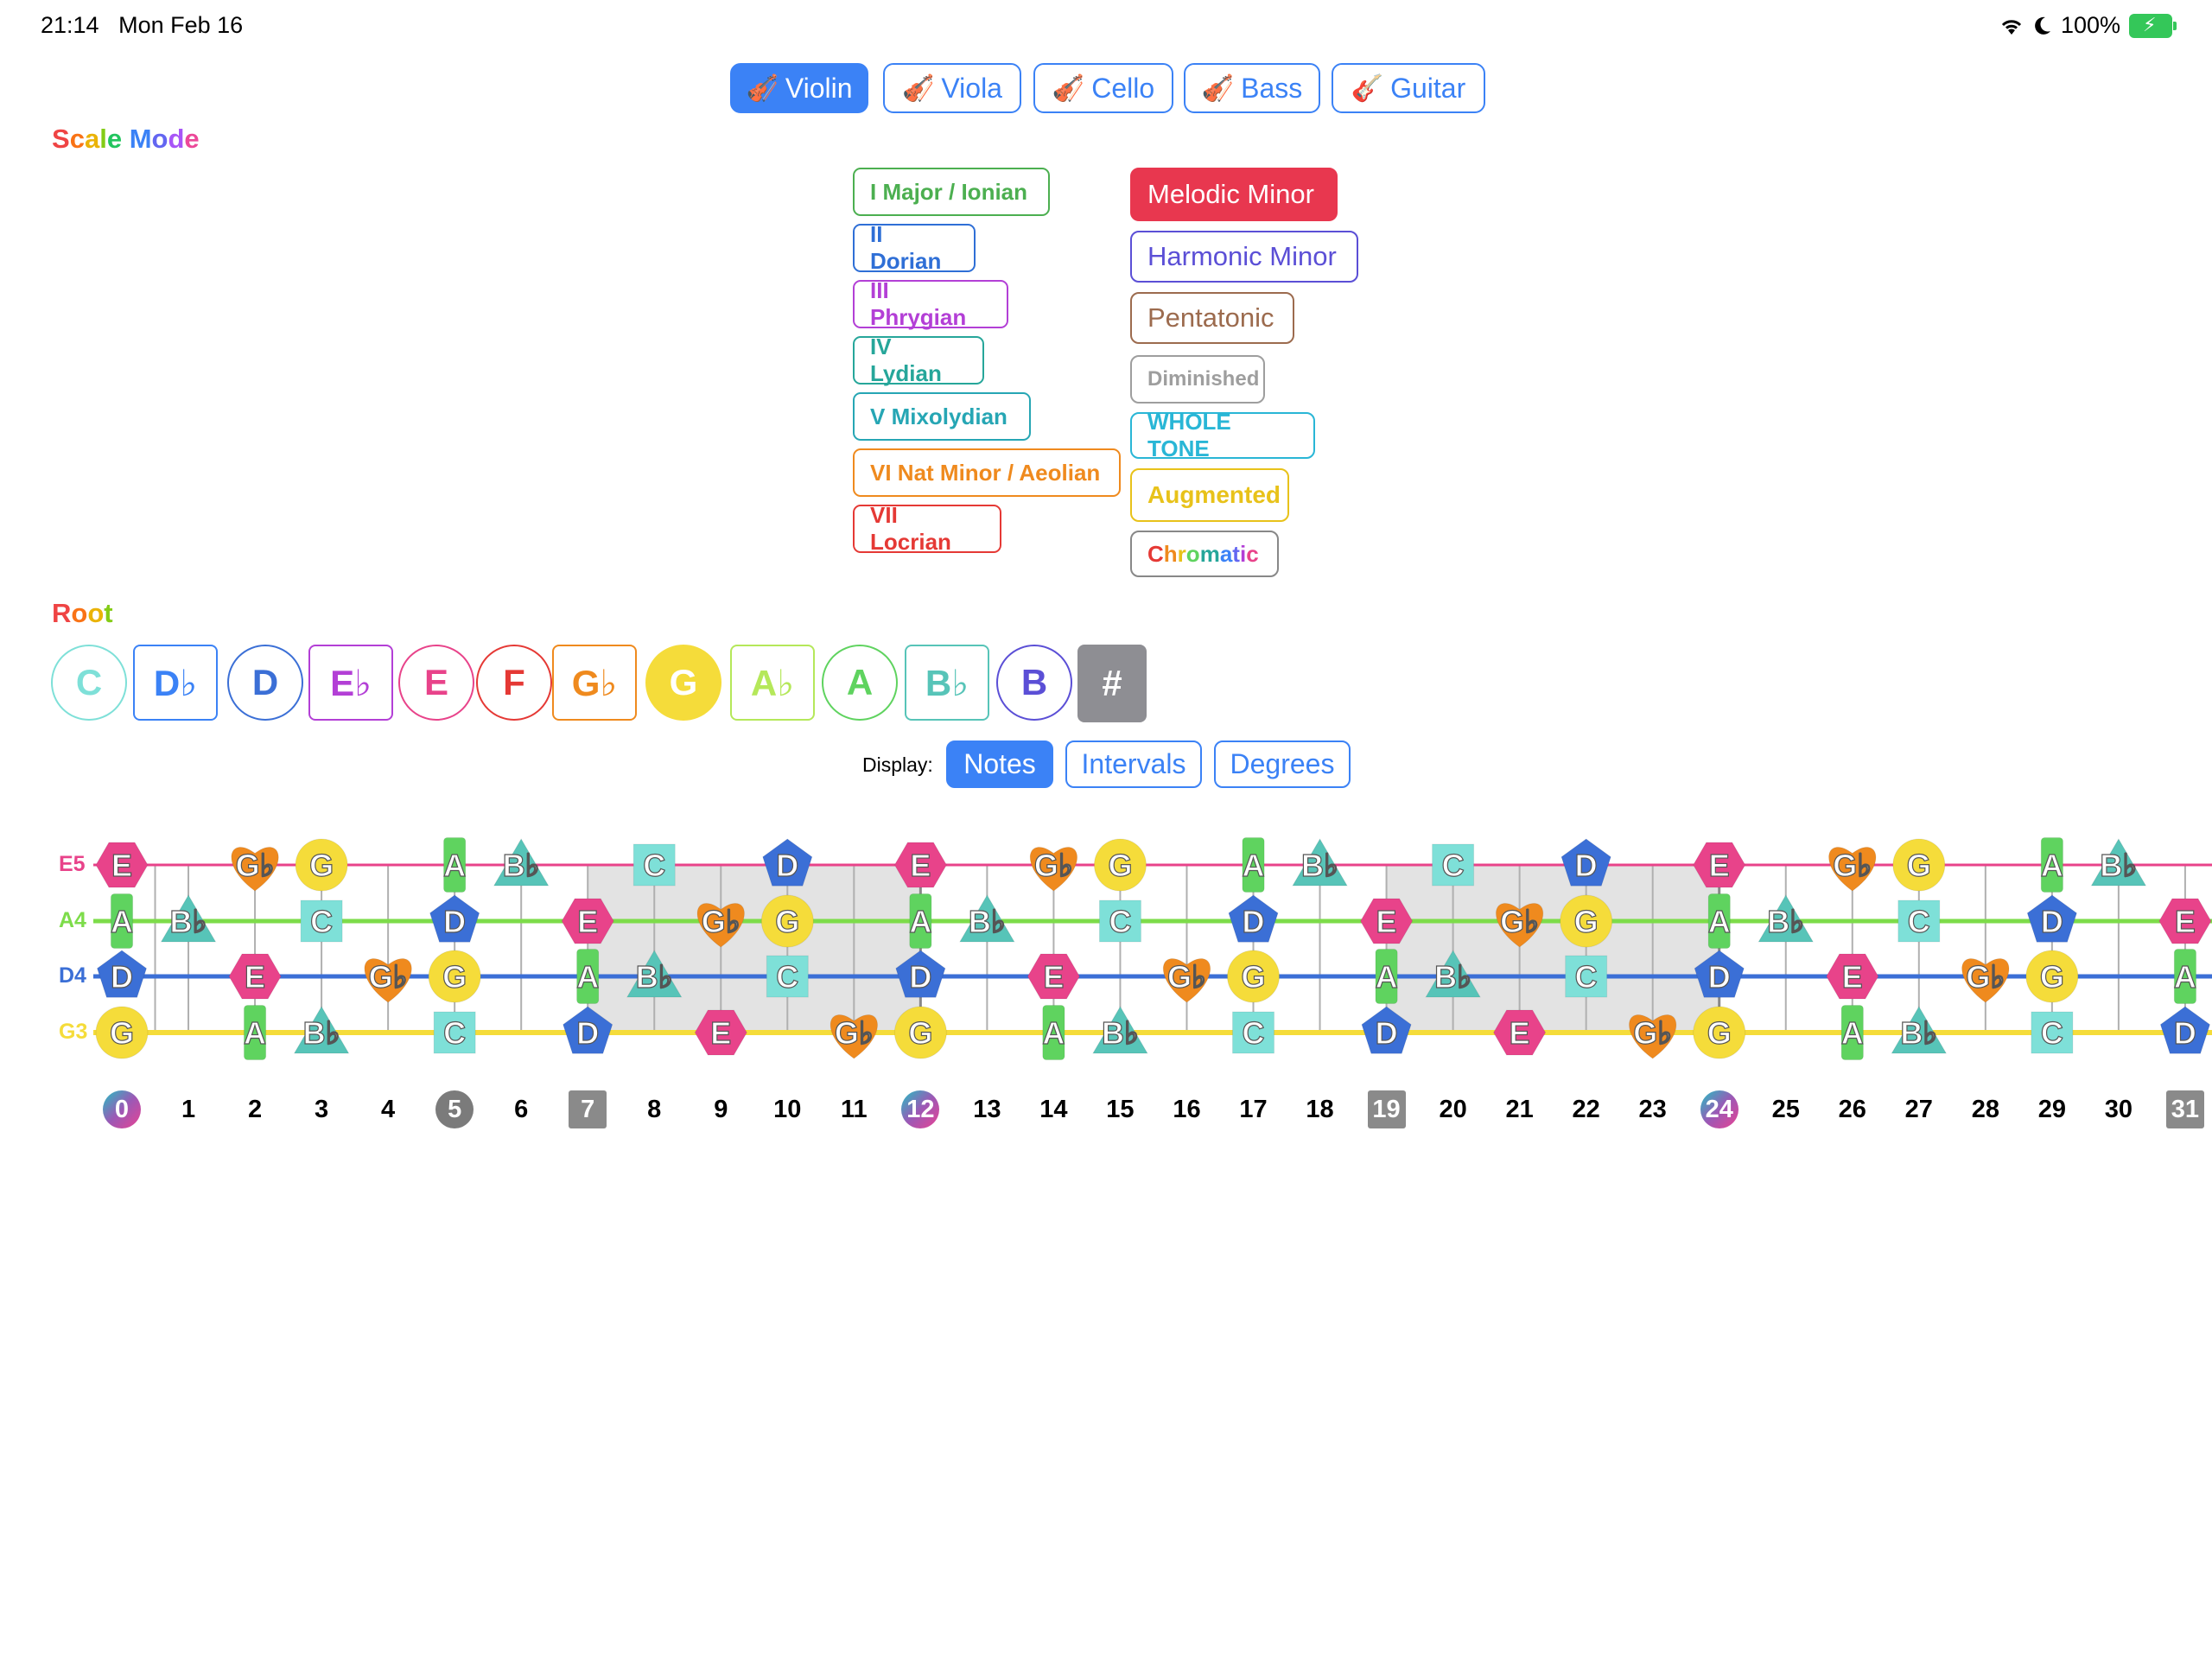 This screenshot has width=2212, height=1659. Describe the element at coordinates (918, 360) in the screenshot. I see `mode-button-iv-lydian: IV Lydian` at that location.